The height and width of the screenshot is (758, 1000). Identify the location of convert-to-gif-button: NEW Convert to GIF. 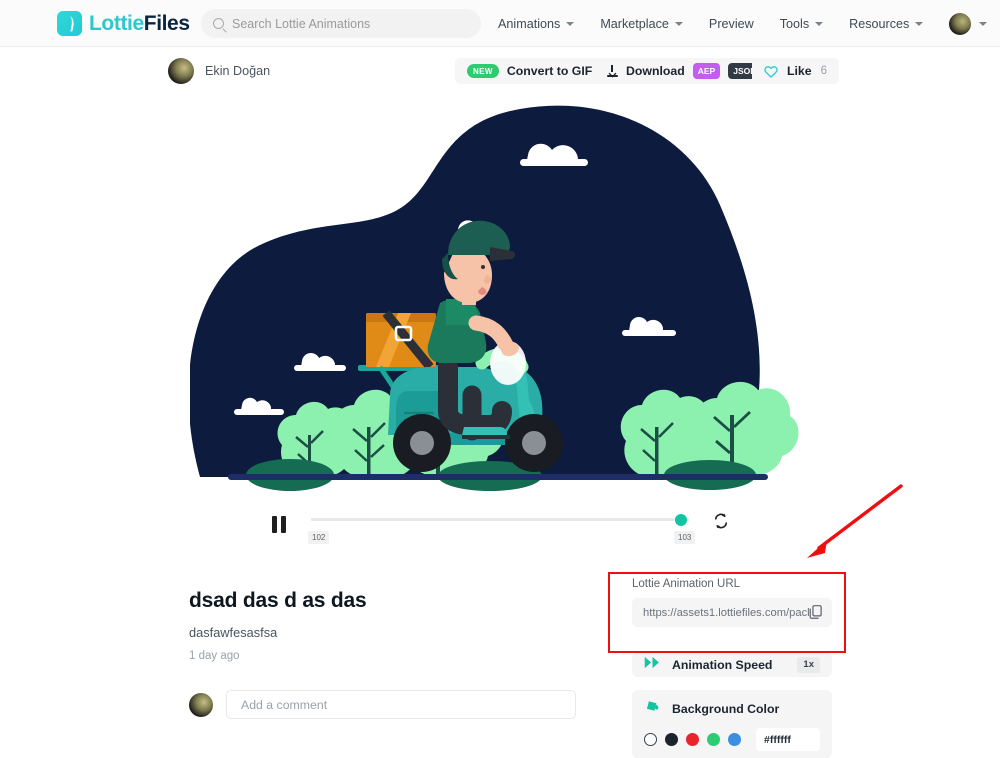
(530, 71).